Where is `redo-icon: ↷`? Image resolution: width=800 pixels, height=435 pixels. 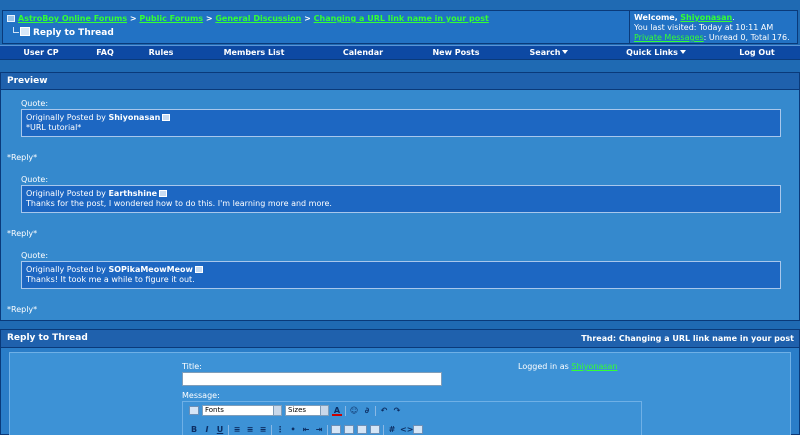
redo-icon: ↷ is located at coordinates (397, 411).